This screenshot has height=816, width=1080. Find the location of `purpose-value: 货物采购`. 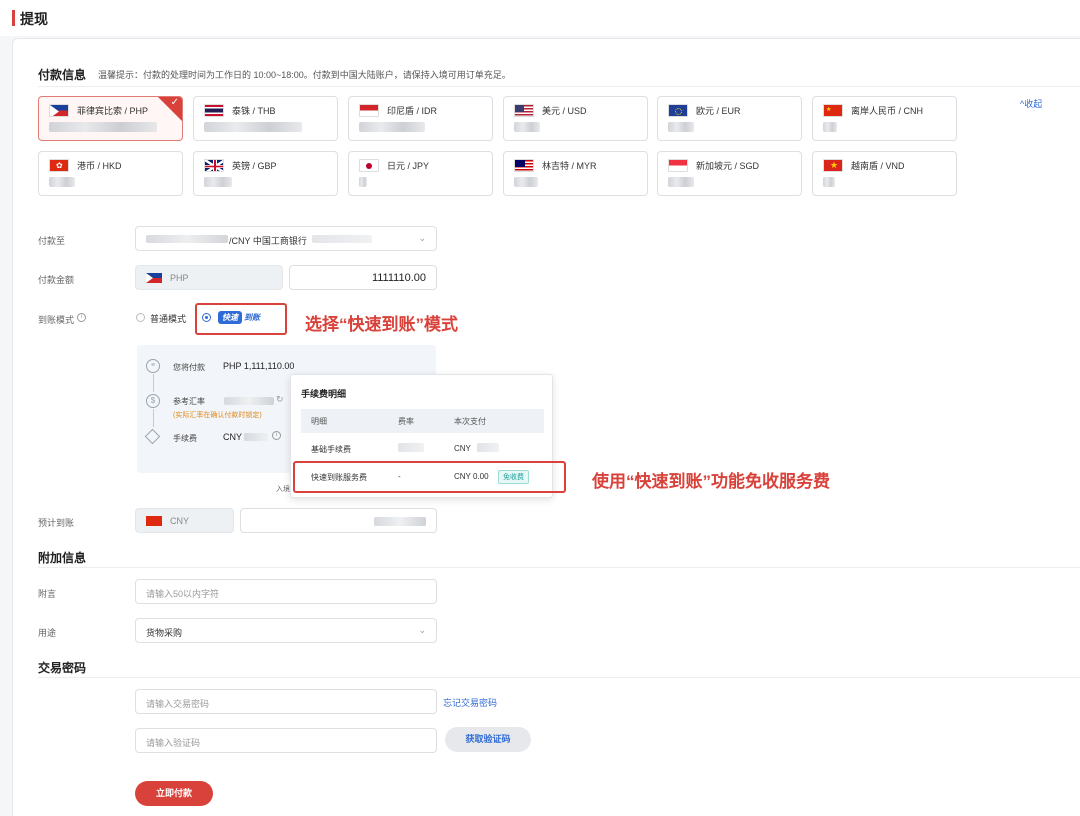

purpose-value: 货物采购 is located at coordinates (164, 633).